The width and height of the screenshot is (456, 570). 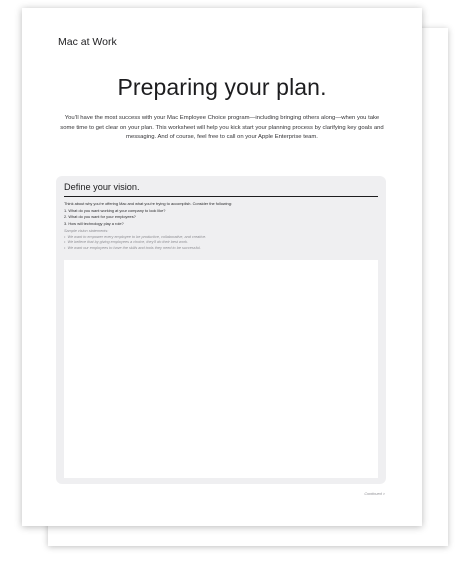 What do you see at coordinates (102, 187) in the screenshot?
I see `section-heading: Define your vision.` at bounding box center [102, 187].